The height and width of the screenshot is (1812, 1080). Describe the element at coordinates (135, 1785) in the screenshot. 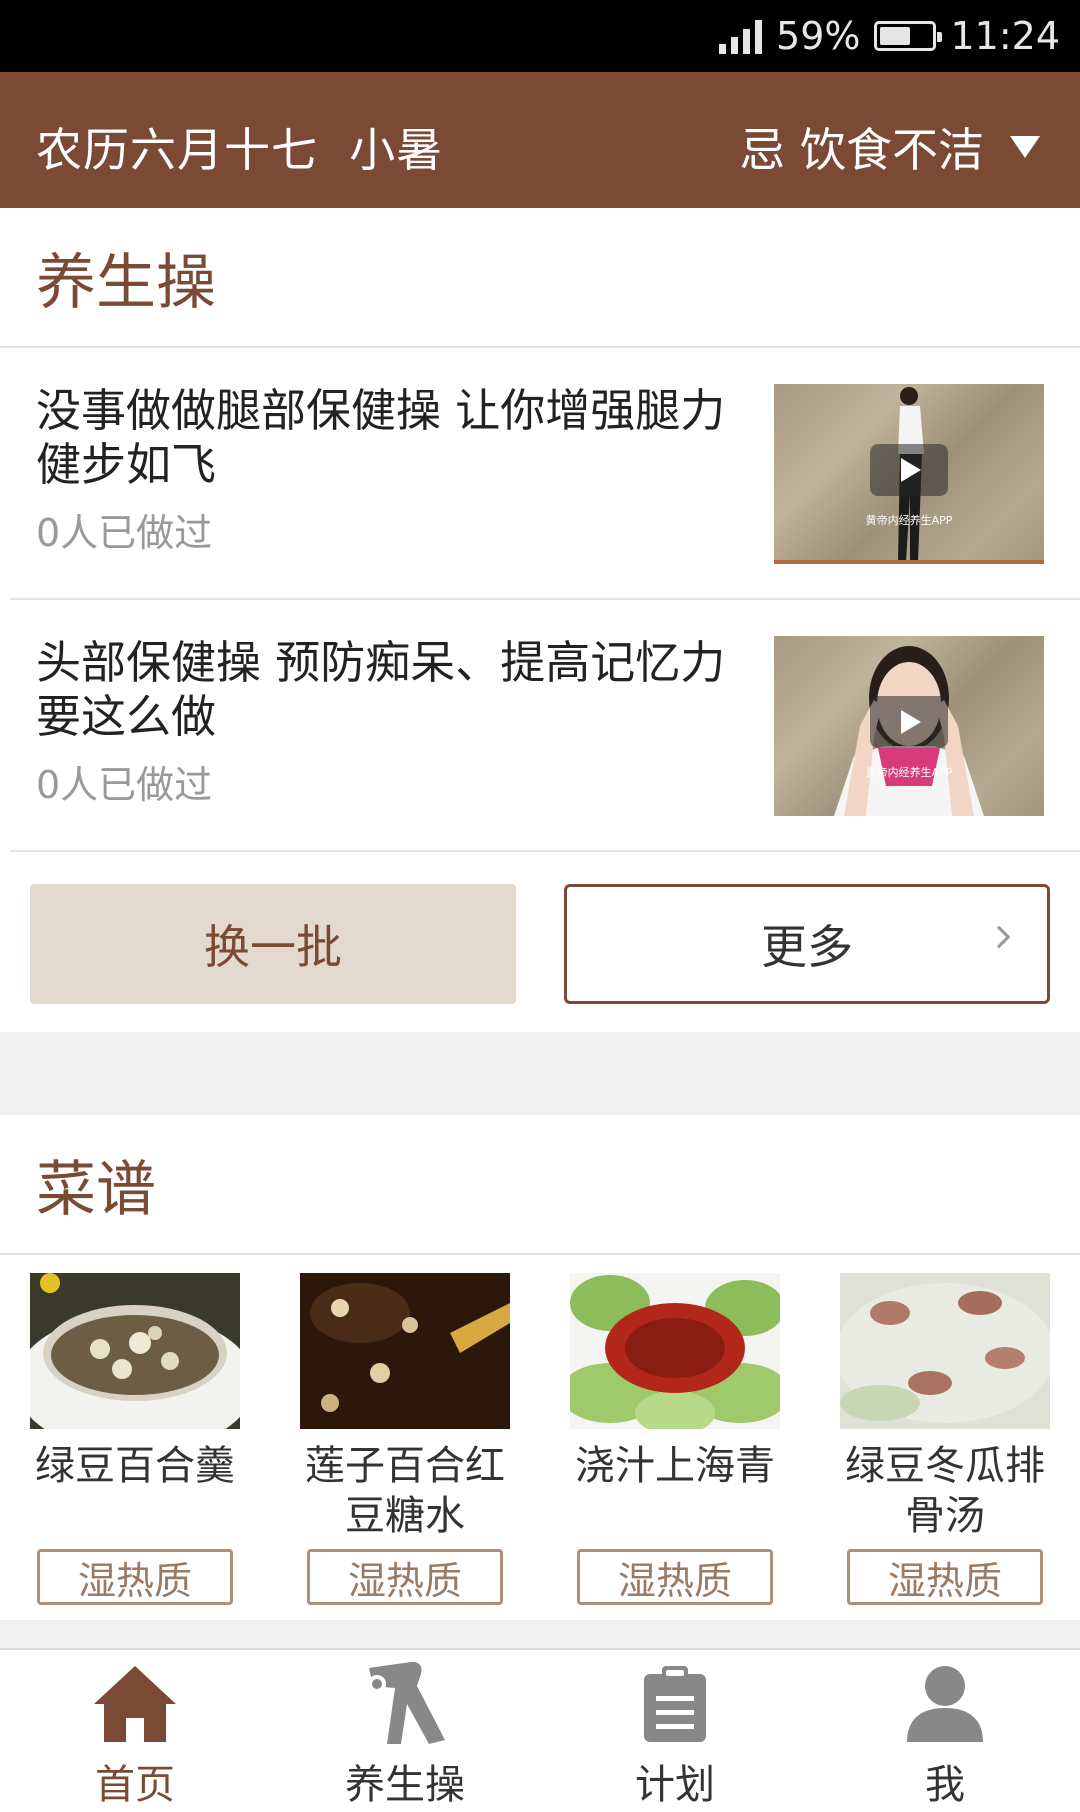

I see `tab-label: 首页` at that location.